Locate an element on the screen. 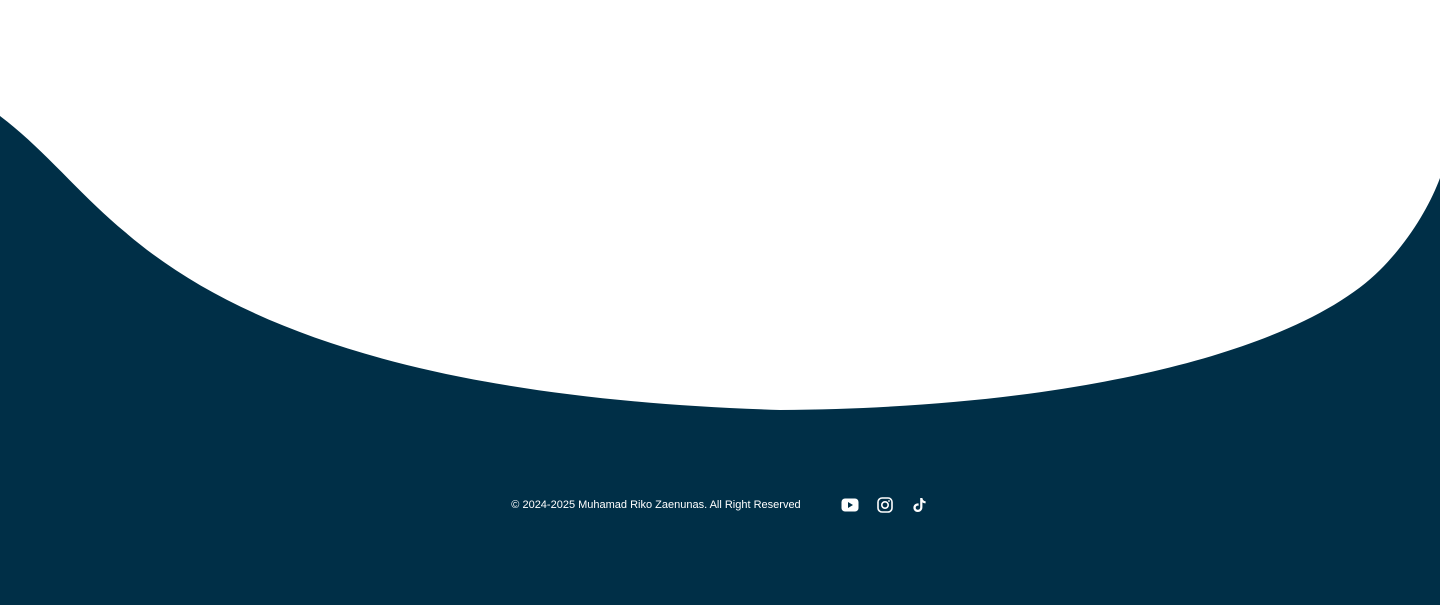  instagram-icon is located at coordinates (884, 505).